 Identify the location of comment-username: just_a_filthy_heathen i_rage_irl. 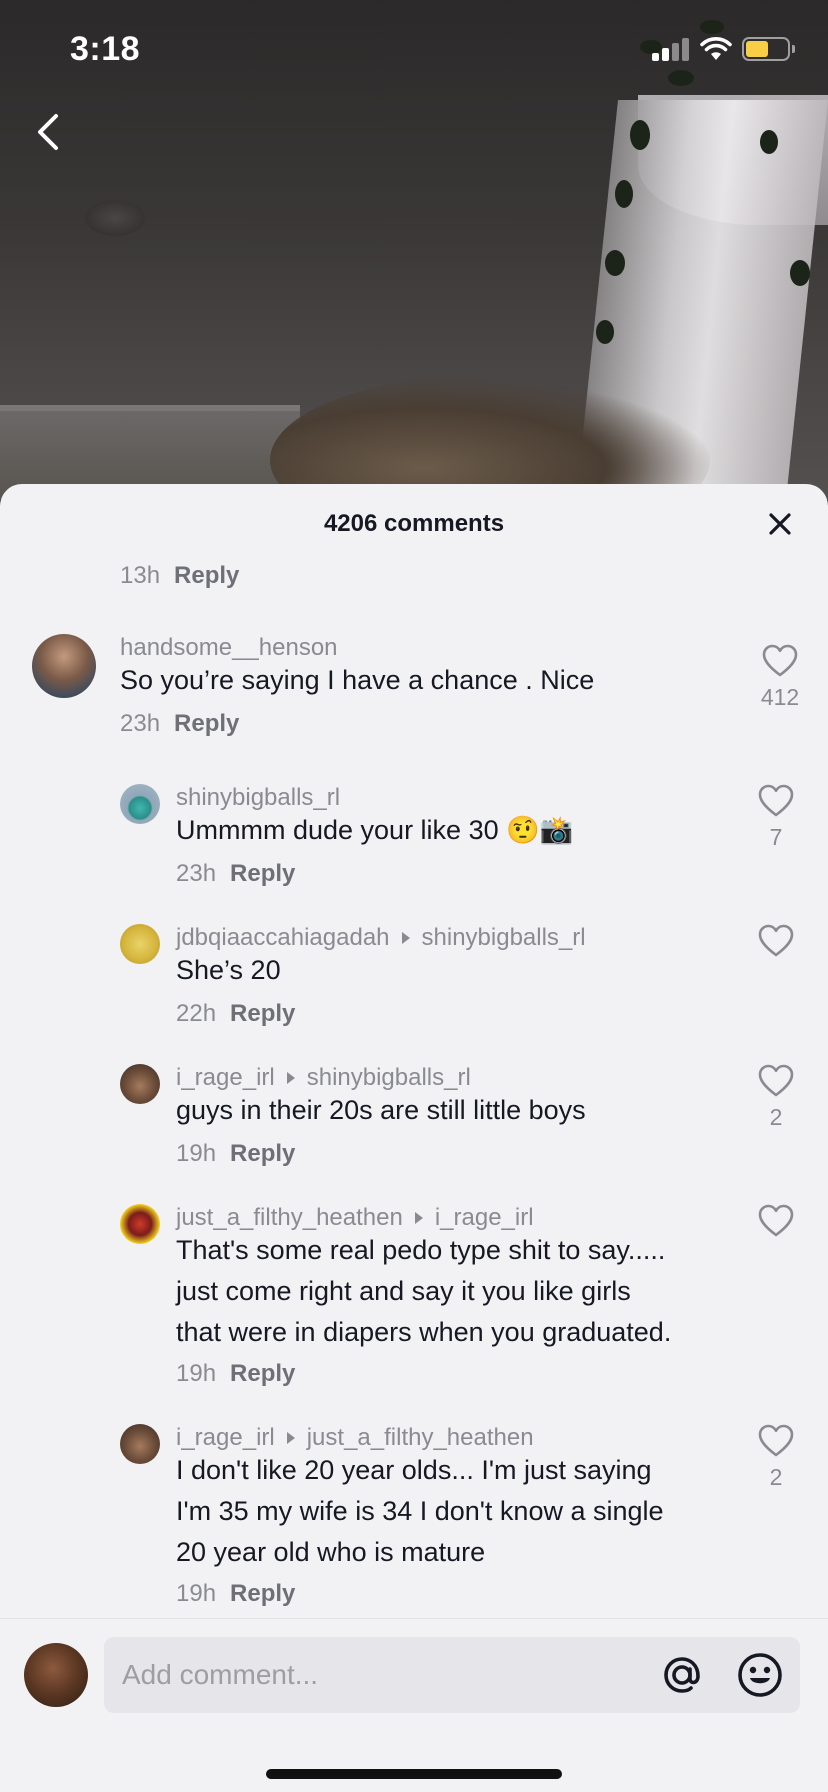
(355, 1218).